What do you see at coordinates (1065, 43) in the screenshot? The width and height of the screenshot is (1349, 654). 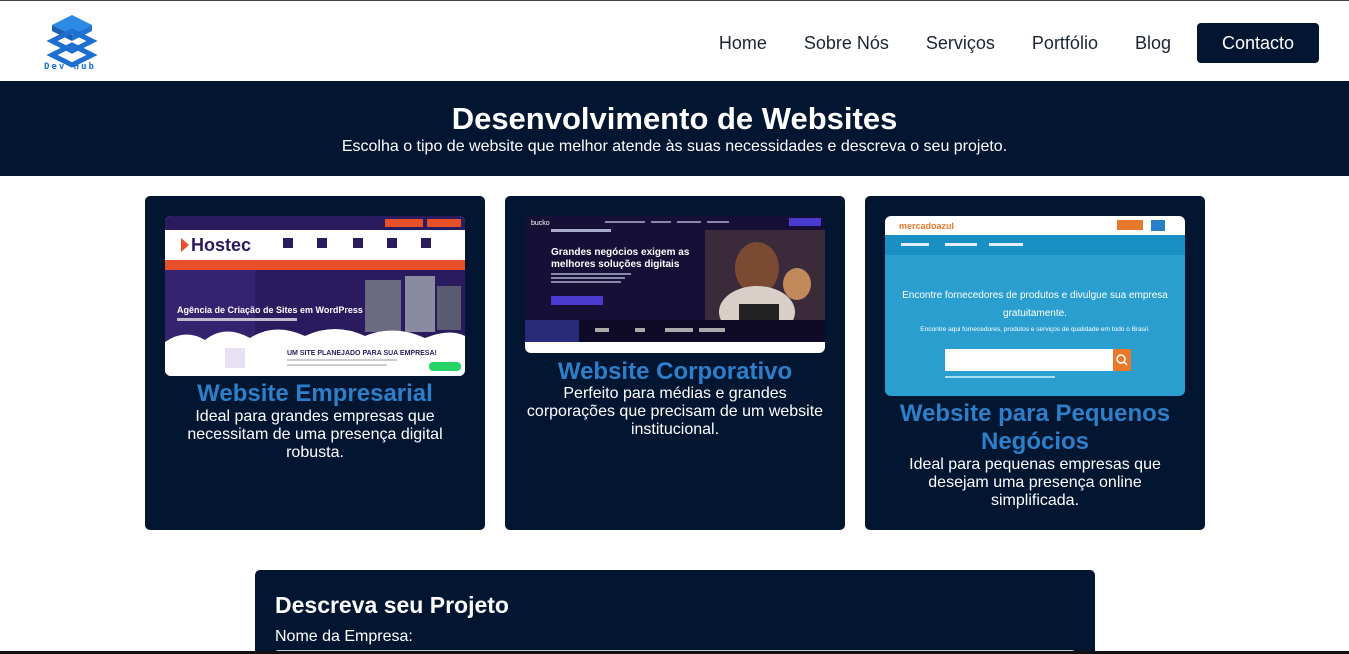 I see `nav-portfolio: Portfólio` at bounding box center [1065, 43].